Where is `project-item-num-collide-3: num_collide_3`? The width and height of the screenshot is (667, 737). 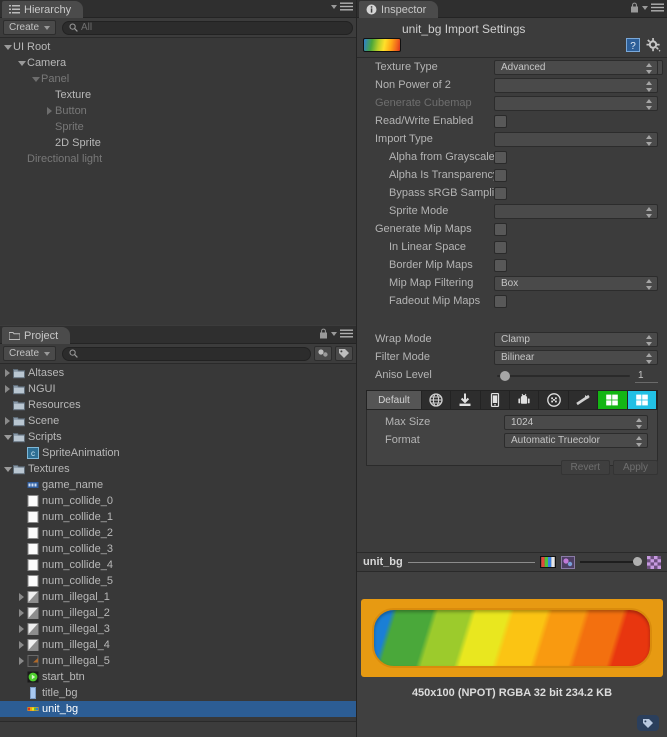 project-item-num-collide-3: num_collide_3 is located at coordinates (178, 549).